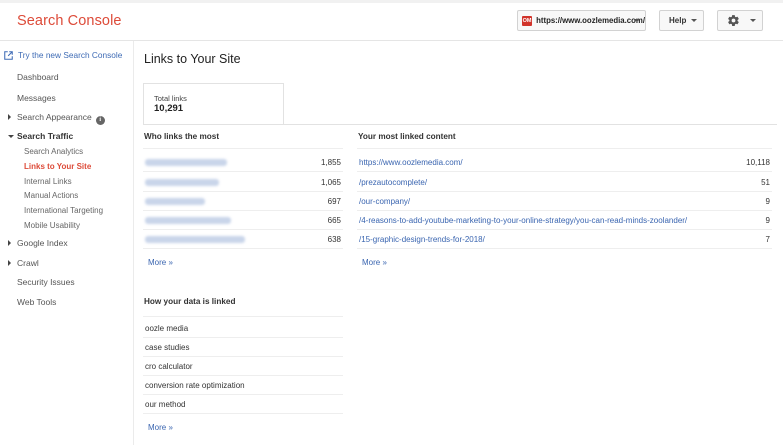 This screenshot has height=445, width=783. What do you see at coordinates (374, 262) in the screenshot?
I see `most-linked-more-link: More »` at bounding box center [374, 262].